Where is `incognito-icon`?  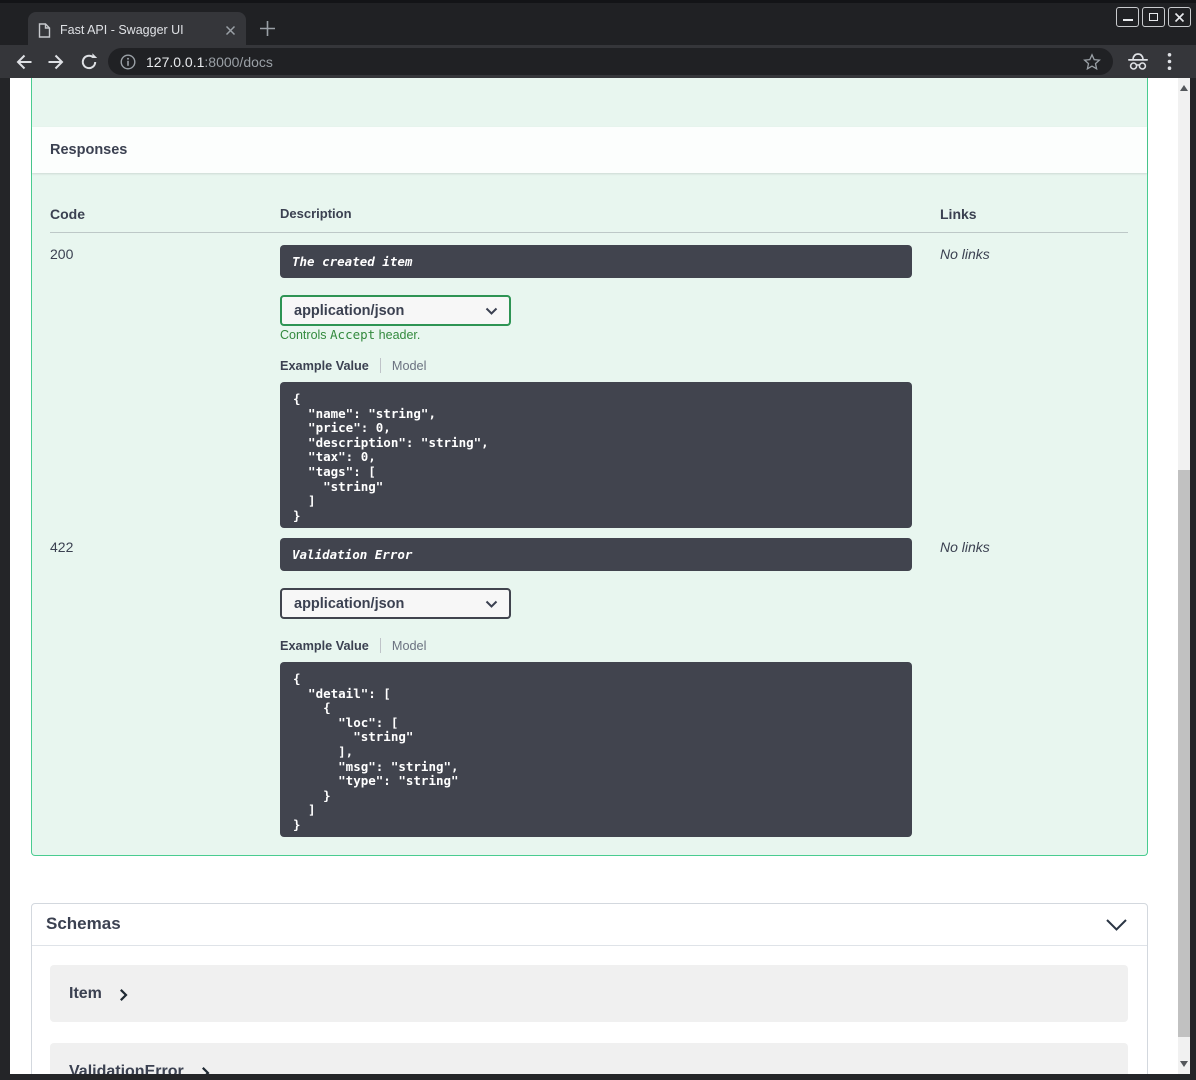
incognito-icon is located at coordinates (1138, 61).